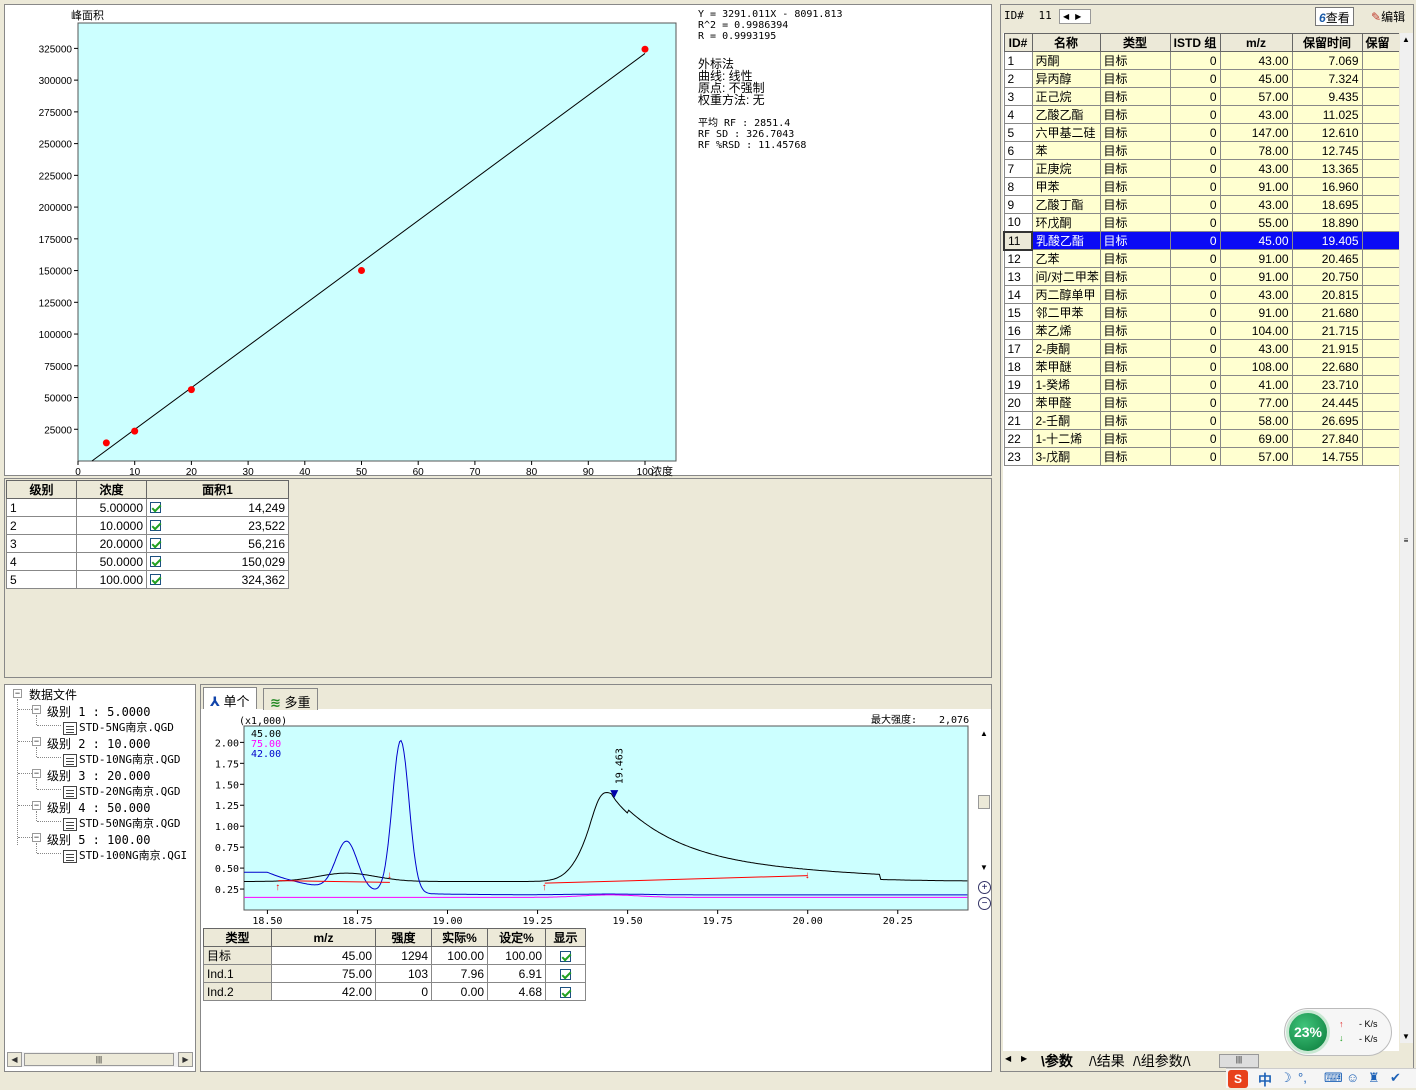  I want to click on tab-multi: ≋ 多重, so click(290, 699).